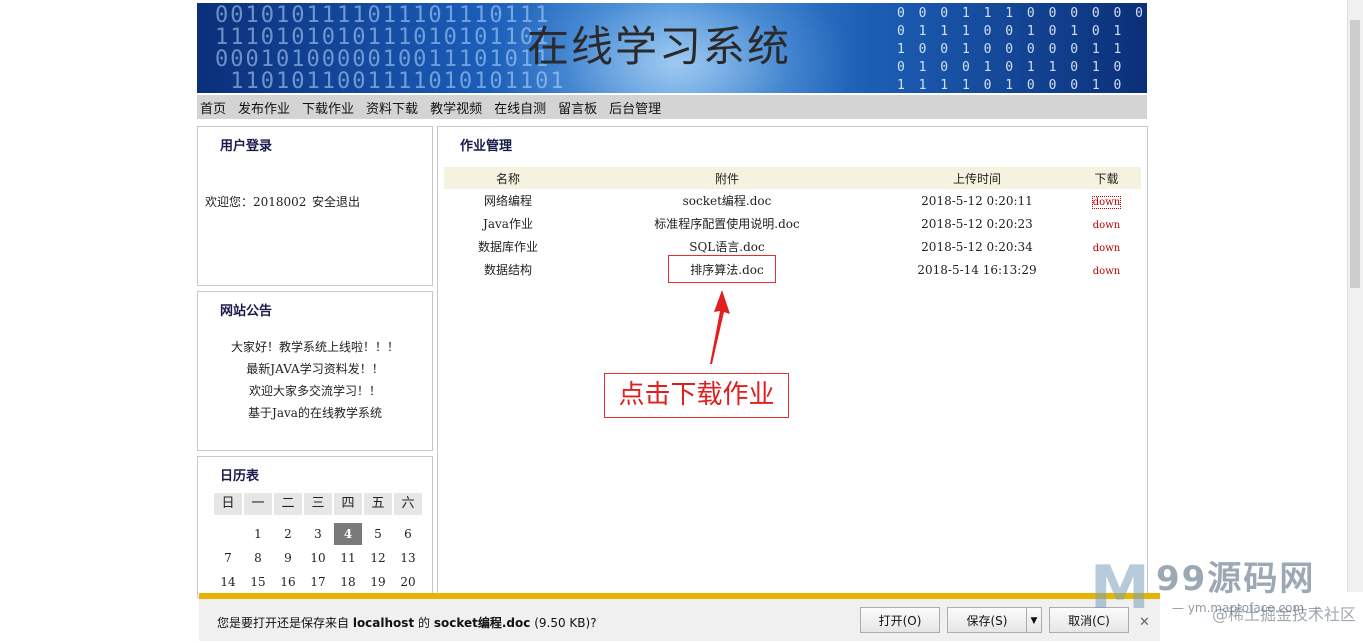  What do you see at coordinates (378, 582) in the screenshot?
I see `calendar-day: 19` at bounding box center [378, 582].